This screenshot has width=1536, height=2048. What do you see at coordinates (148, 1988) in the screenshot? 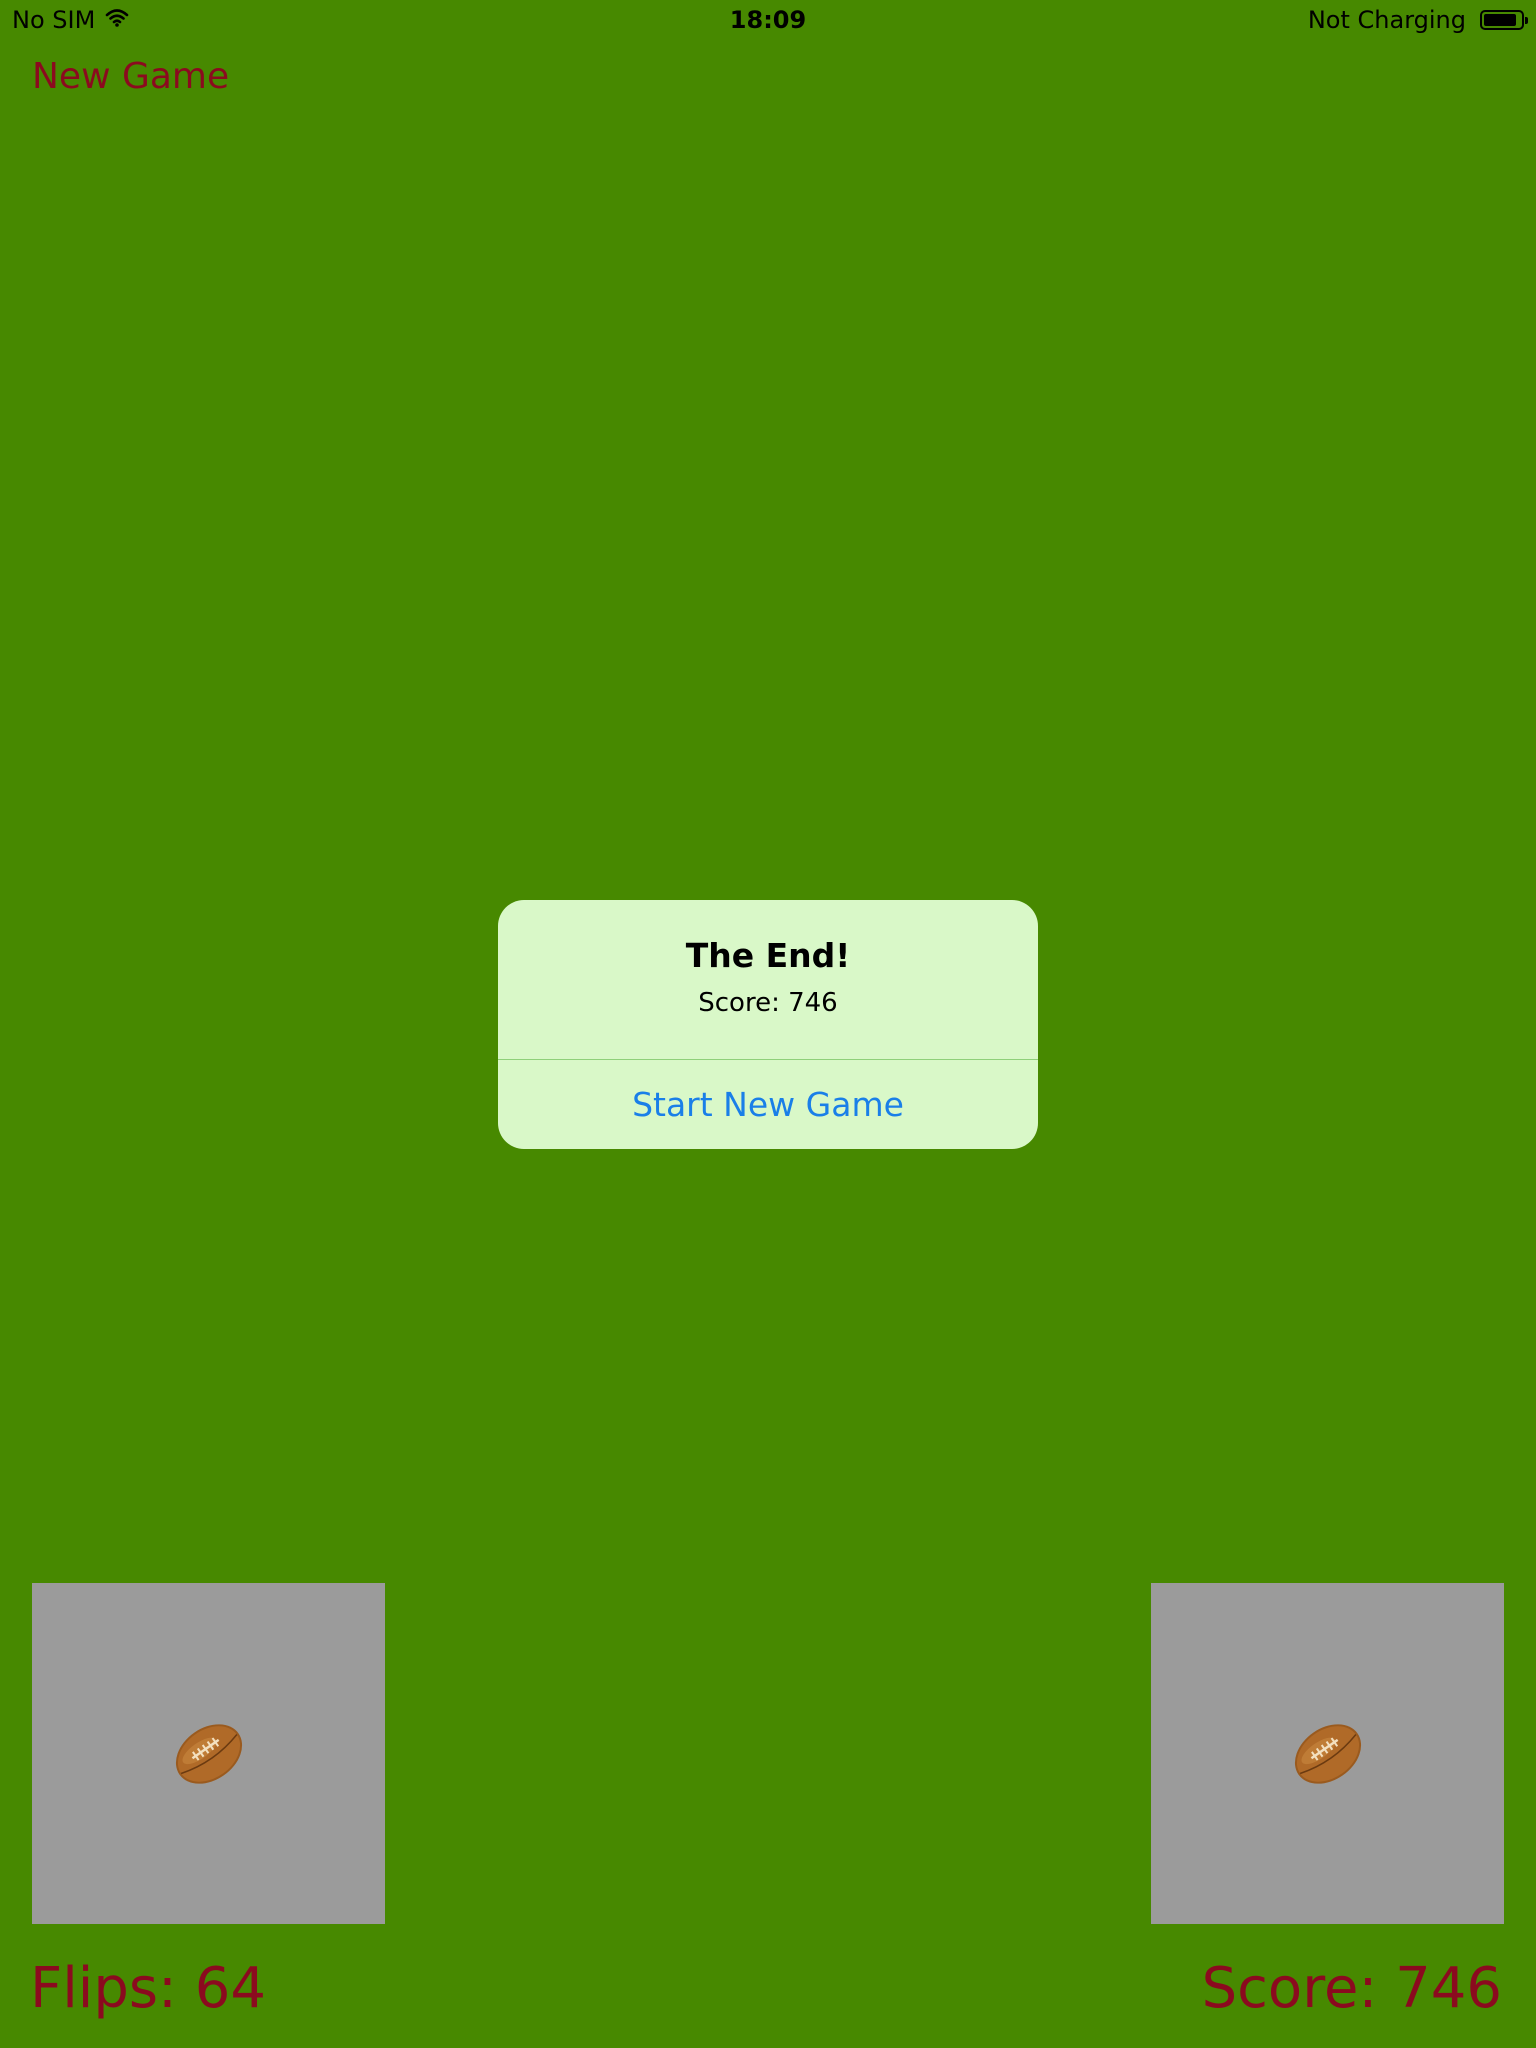
I see `flips-label: Flips: 64` at bounding box center [148, 1988].